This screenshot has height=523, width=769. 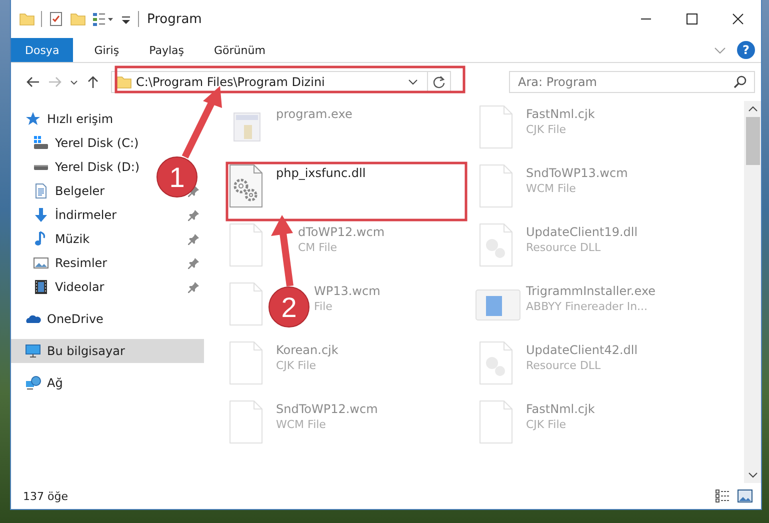 What do you see at coordinates (80, 119) in the screenshot?
I see `sidebar-item: Hızlı erişim` at bounding box center [80, 119].